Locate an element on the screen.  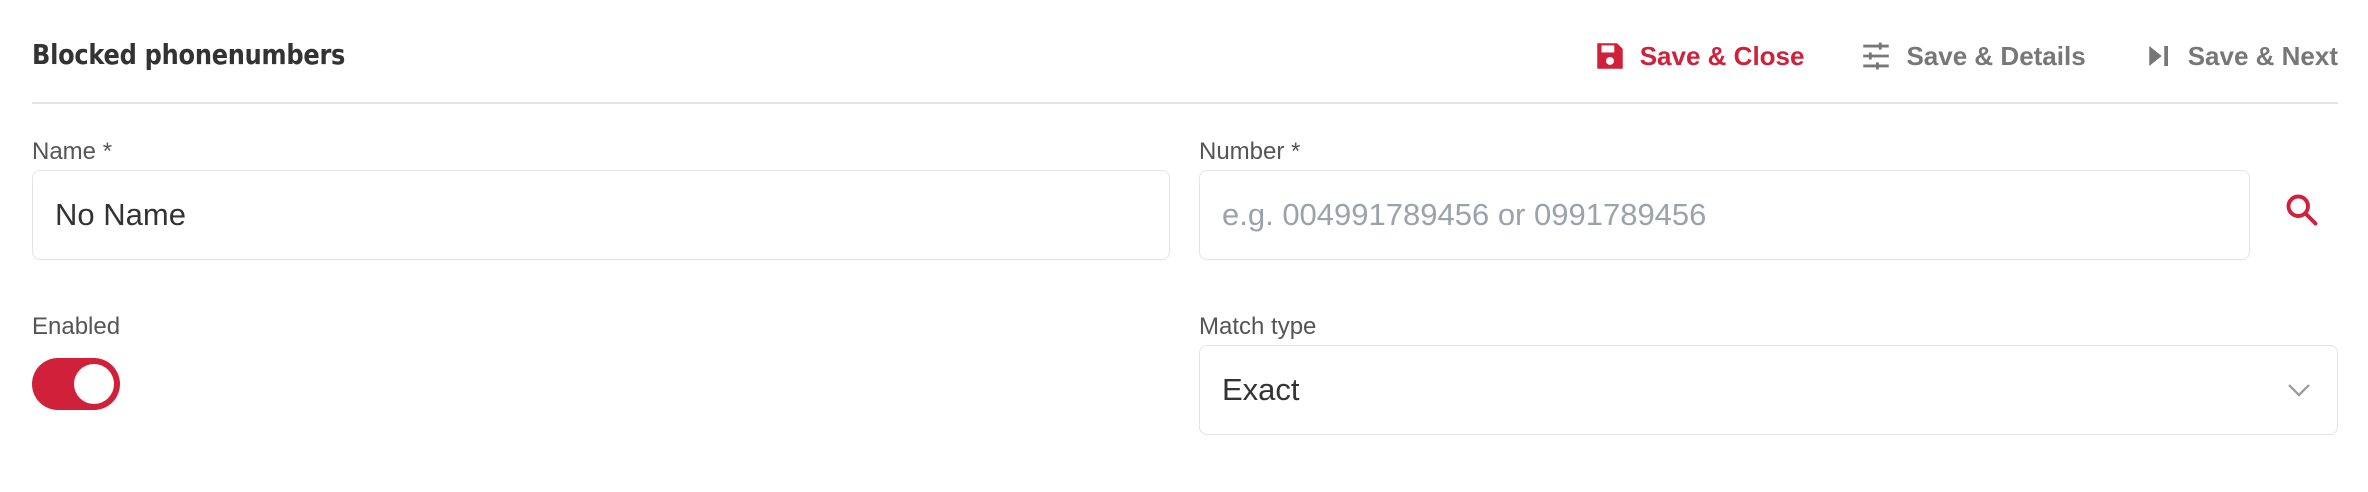
save-details-label: Save & Details is located at coordinates (1996, 55).